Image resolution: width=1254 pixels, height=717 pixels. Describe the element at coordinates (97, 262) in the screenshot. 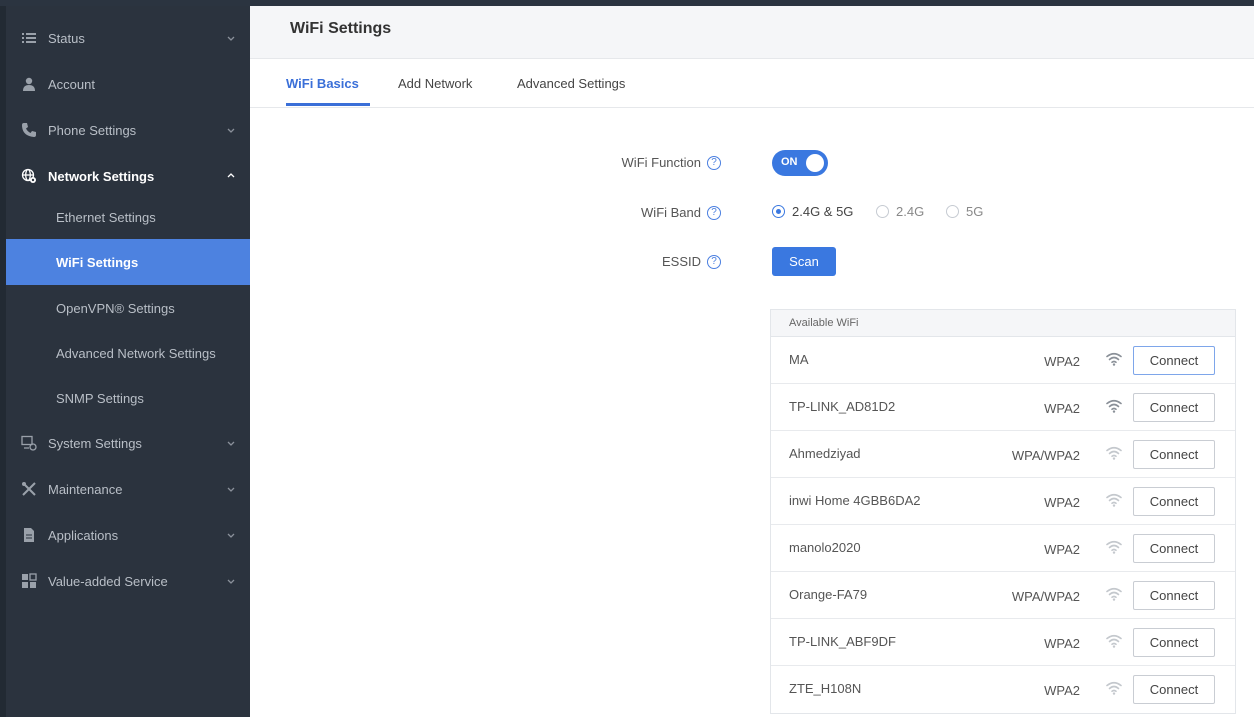

I see `sidebar-item-label: WiFi Settings` at that location.